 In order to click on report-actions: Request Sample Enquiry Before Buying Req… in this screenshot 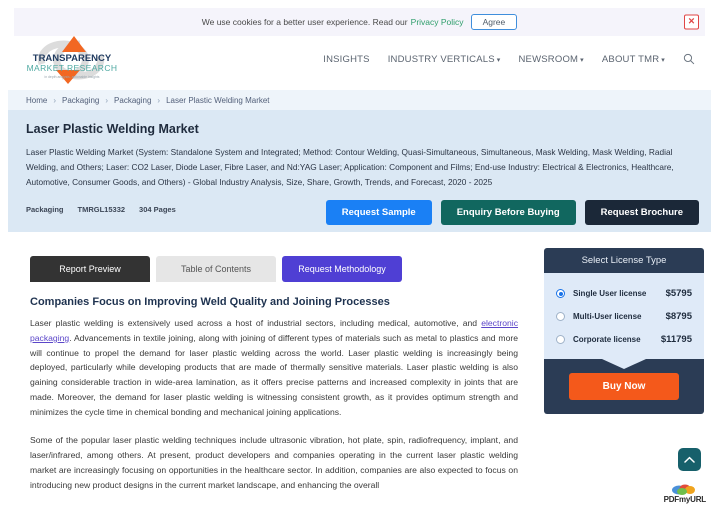, I will do `click(512, 212)`.